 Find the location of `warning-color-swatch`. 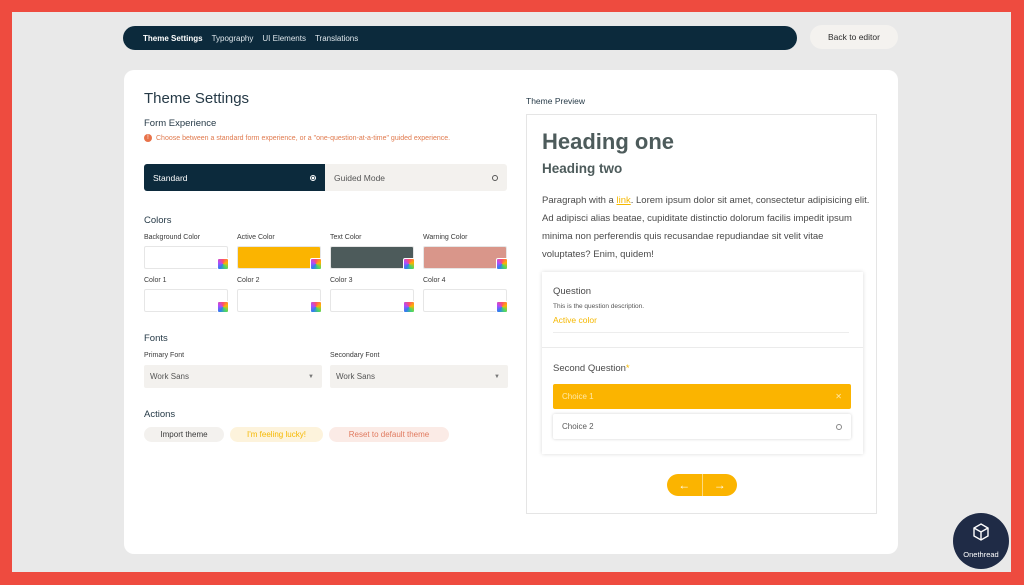

warning-color-swatch is located at coordinates (465, 258).